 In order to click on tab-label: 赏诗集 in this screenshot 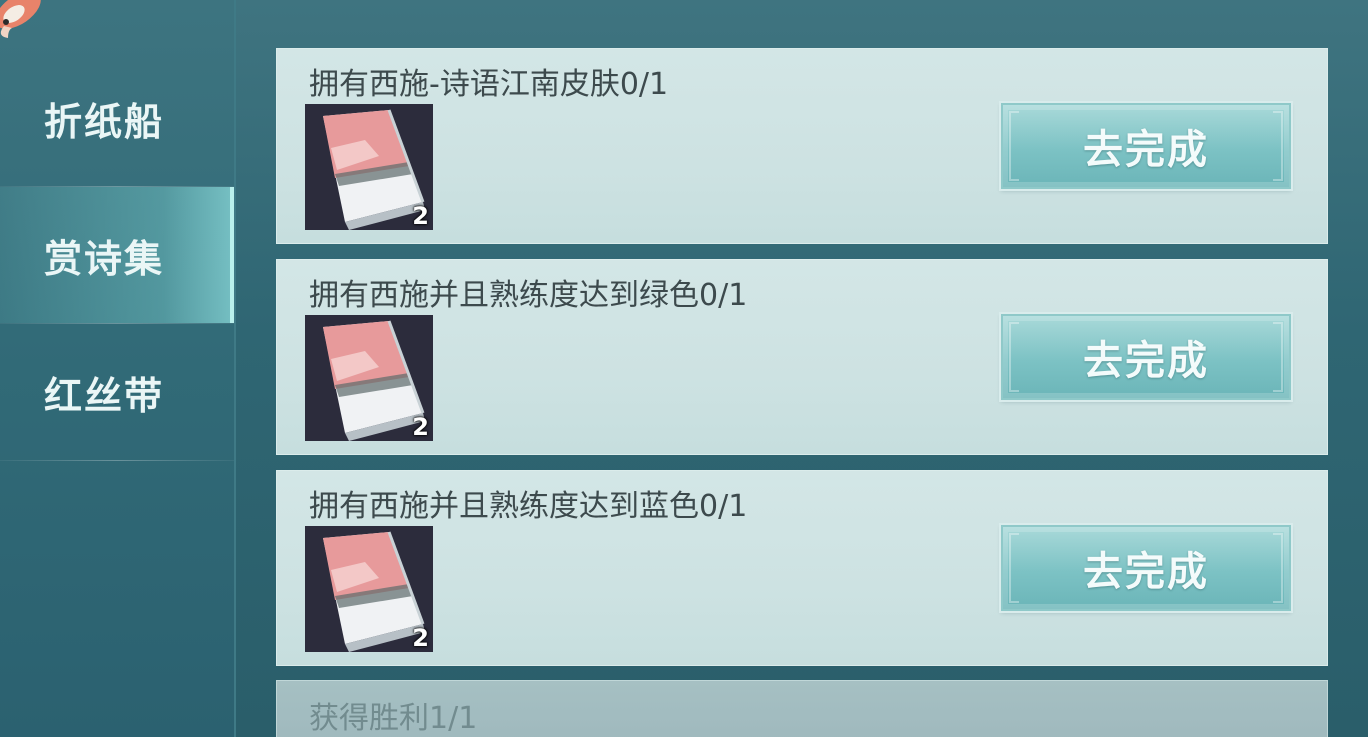, I will do `click(104, 258)`.